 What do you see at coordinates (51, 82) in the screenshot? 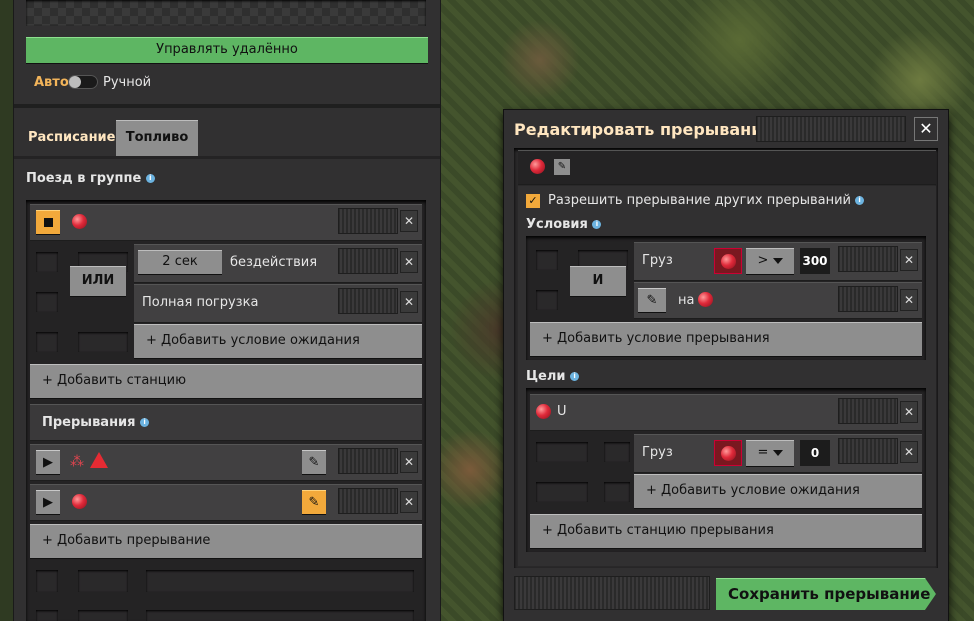
I see `auto-label: Авто` at bounding box center [51, 82].